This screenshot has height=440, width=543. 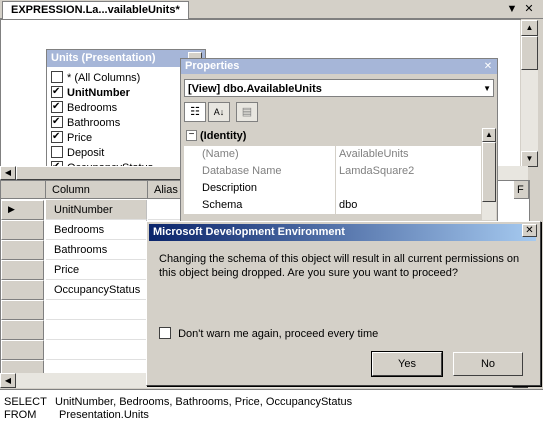 I want to click on row-header: ▶, so click(x=22, y=210).